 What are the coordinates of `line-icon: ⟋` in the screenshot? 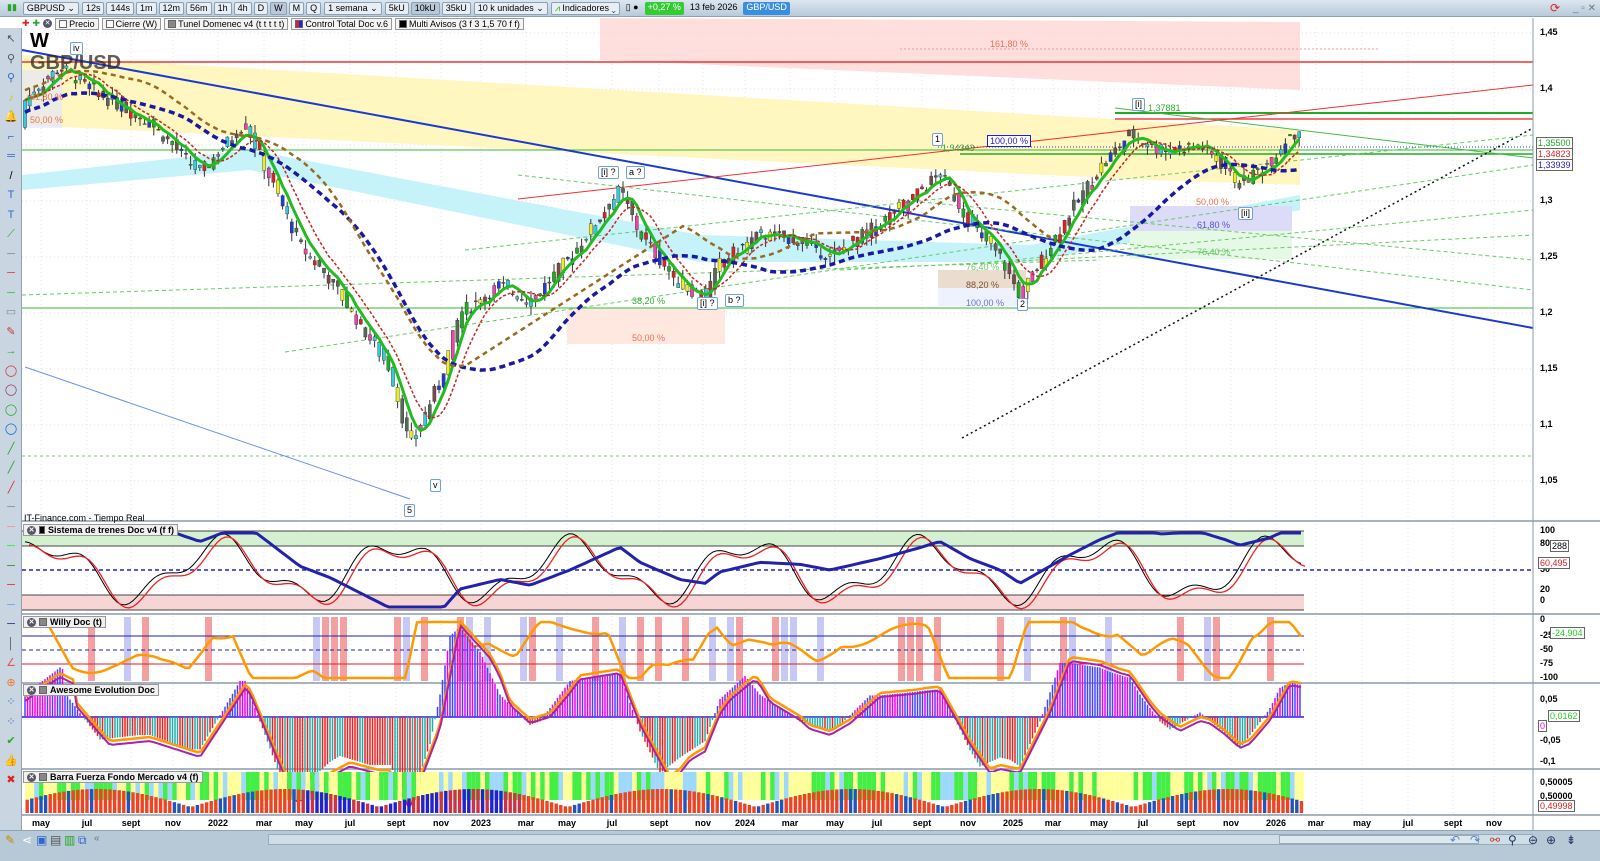 It's located at (11, 234).